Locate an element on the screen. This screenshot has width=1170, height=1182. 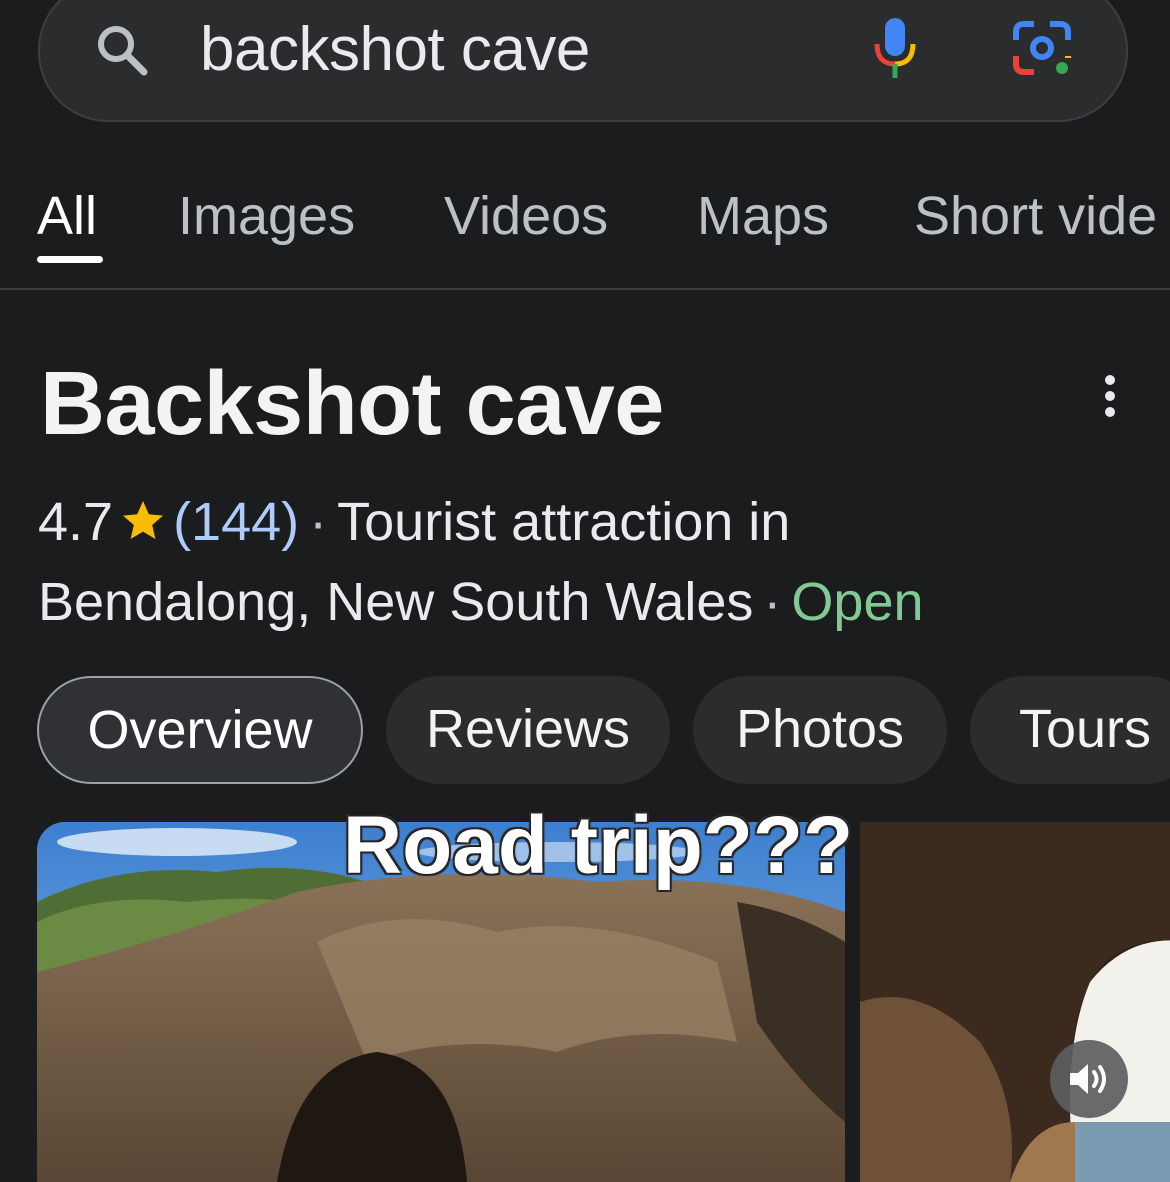
place-location: Bendalong, New South Wales is located at coordinates (396, 602).